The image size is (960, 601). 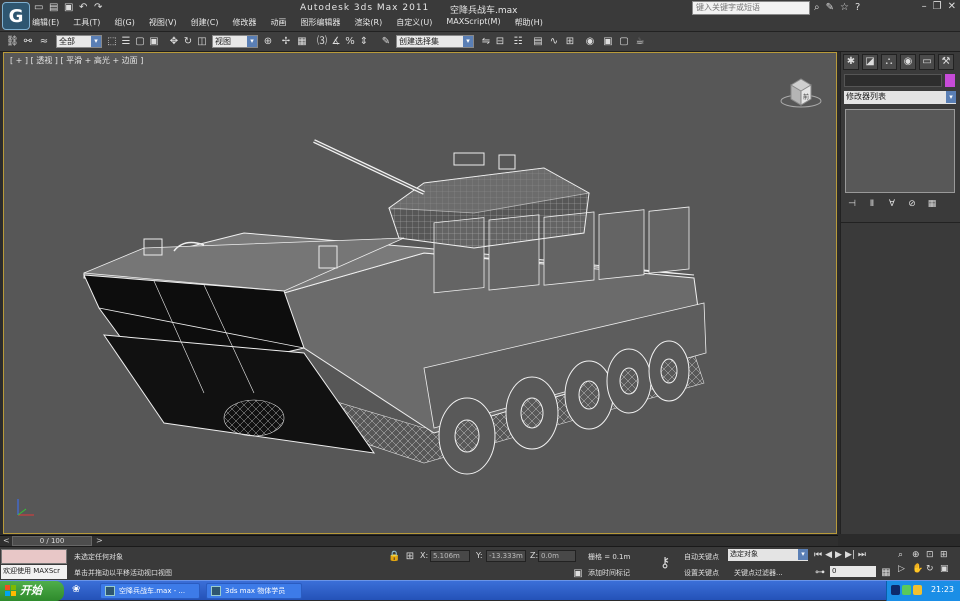 I want to click on named-selection-dropdown: 创建选择集 ▾, so click(x=435, y=41).